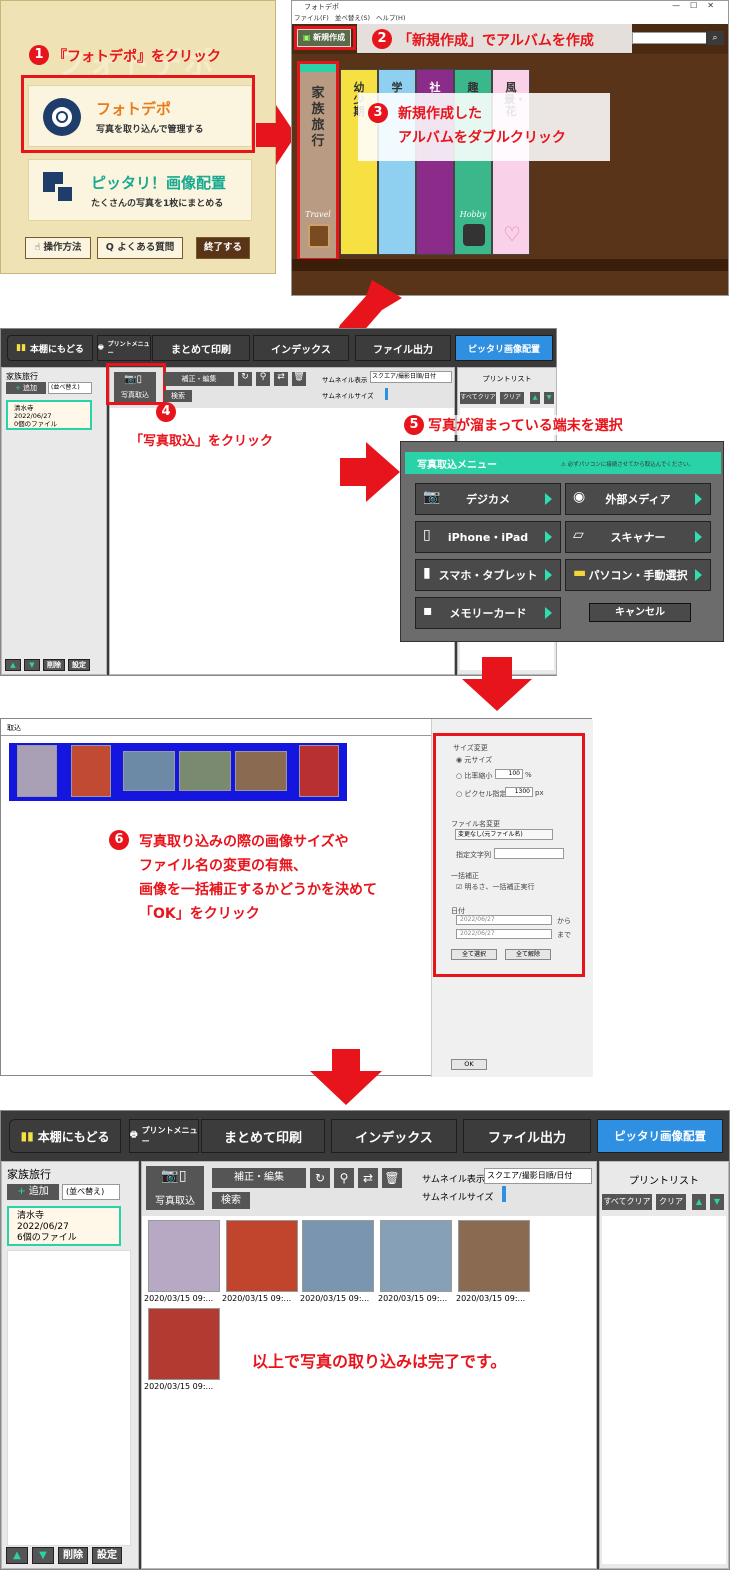 The image size is (738, 1582). What do you see at coordinates (469, 1064) in the screenshot?
I see `ok-button: OK` at bounding box center [469, 1064].